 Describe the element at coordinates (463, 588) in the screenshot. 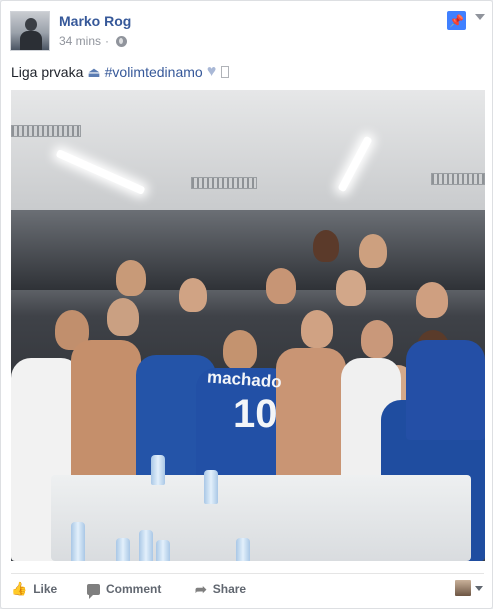

I see `viewer-avatar` at that location.